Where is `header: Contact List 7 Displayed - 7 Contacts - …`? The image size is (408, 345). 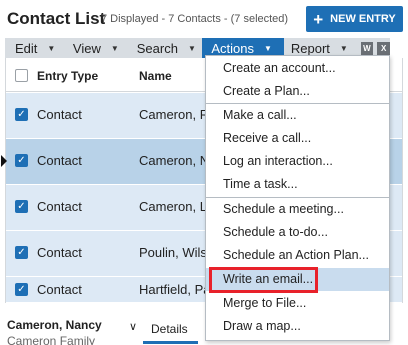 header: Contact List 7 Displayed - 7 Contacts - … is located at coordinates (204, 19).